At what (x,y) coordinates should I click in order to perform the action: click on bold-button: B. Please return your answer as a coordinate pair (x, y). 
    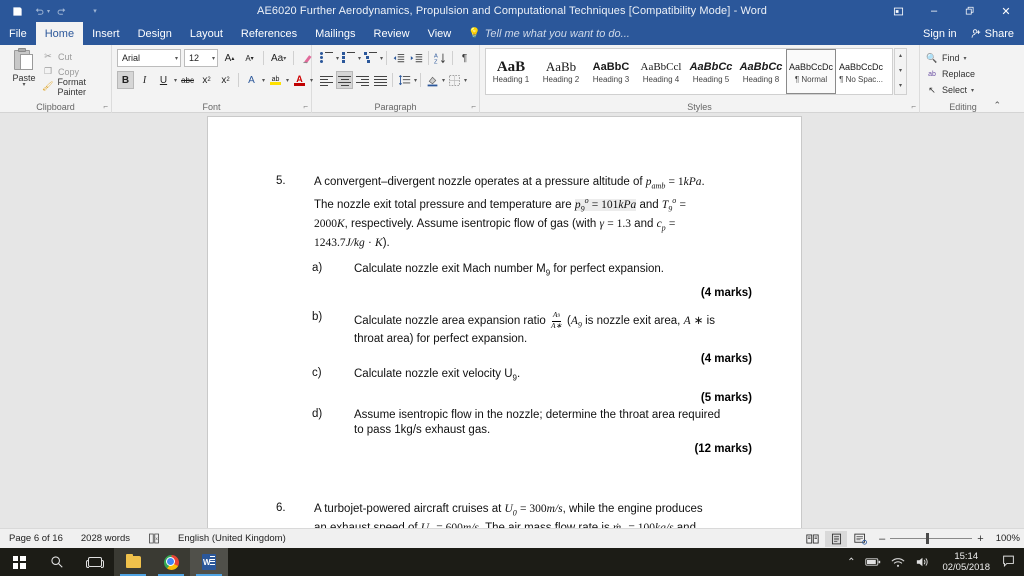
    Looking at the image, I should click on (125, 80).